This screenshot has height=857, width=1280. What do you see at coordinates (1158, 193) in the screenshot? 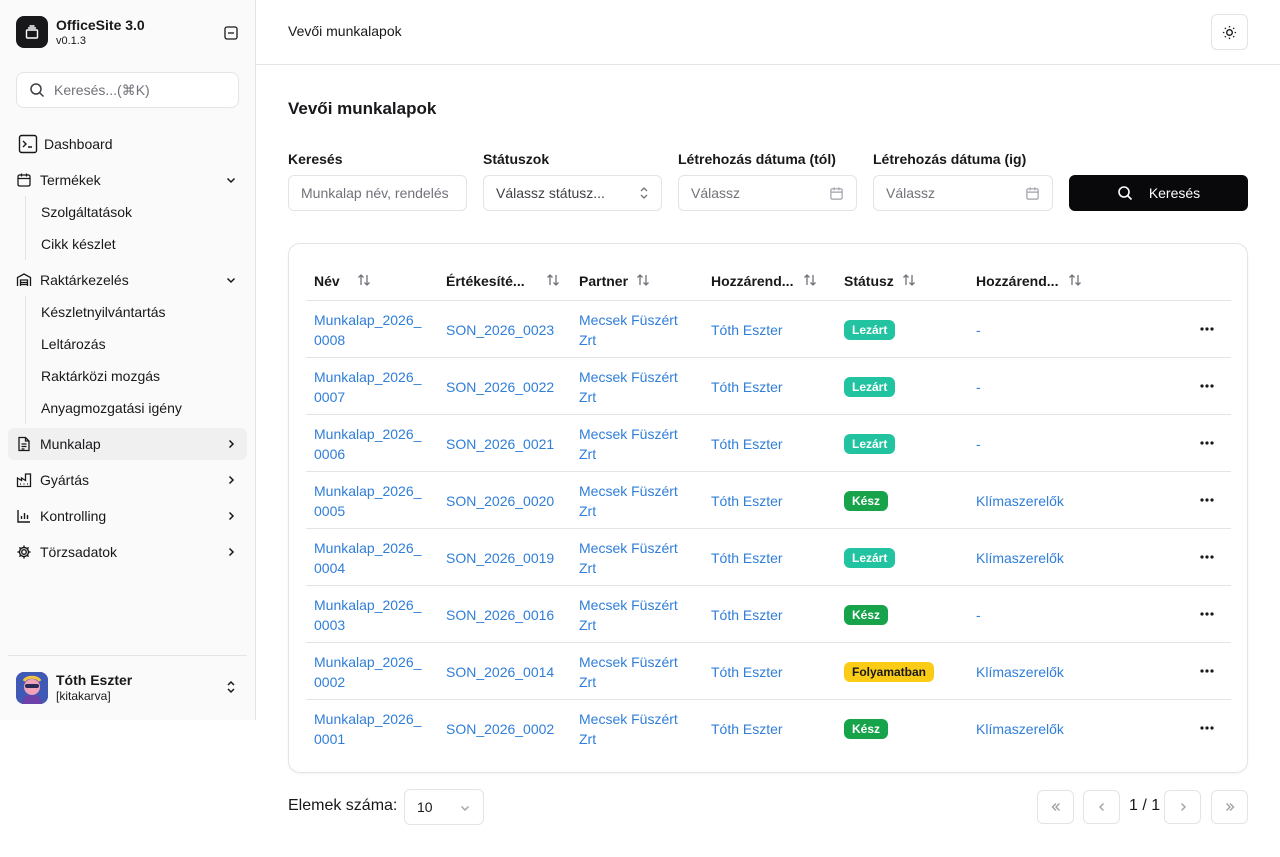
I see `search-button: Keresés` at bounding box center [1158, 193].